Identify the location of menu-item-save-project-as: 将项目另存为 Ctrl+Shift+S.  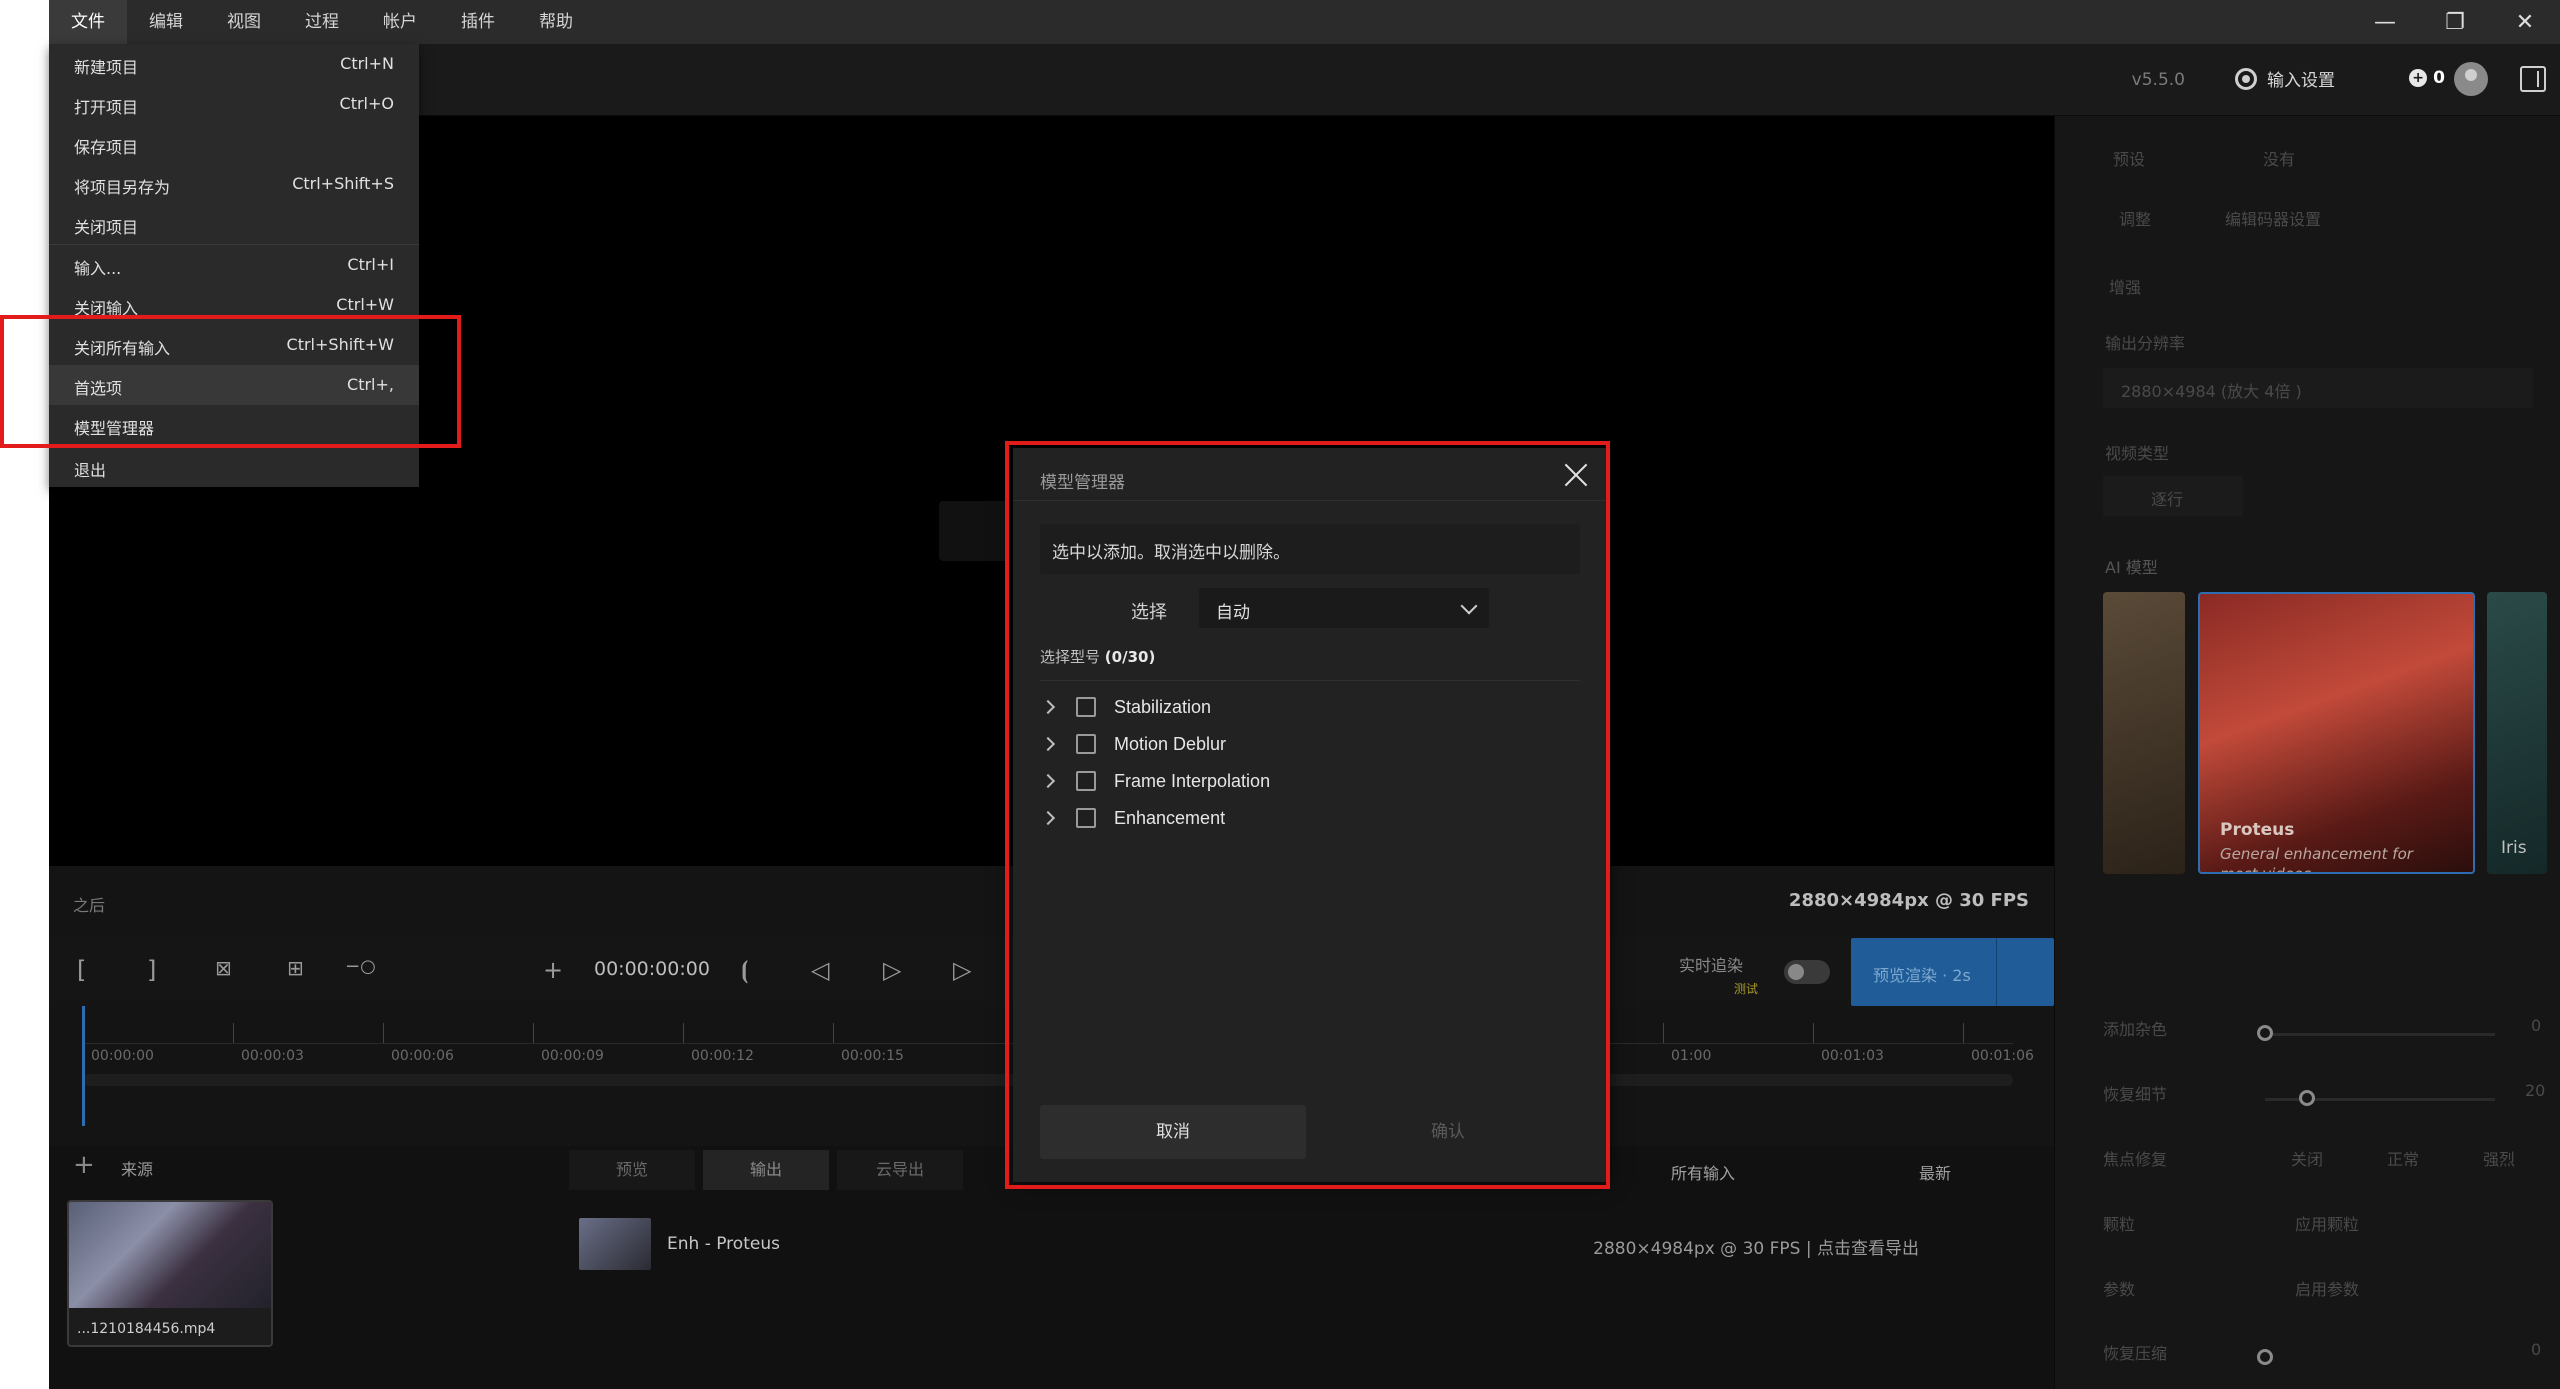
(234, 184).